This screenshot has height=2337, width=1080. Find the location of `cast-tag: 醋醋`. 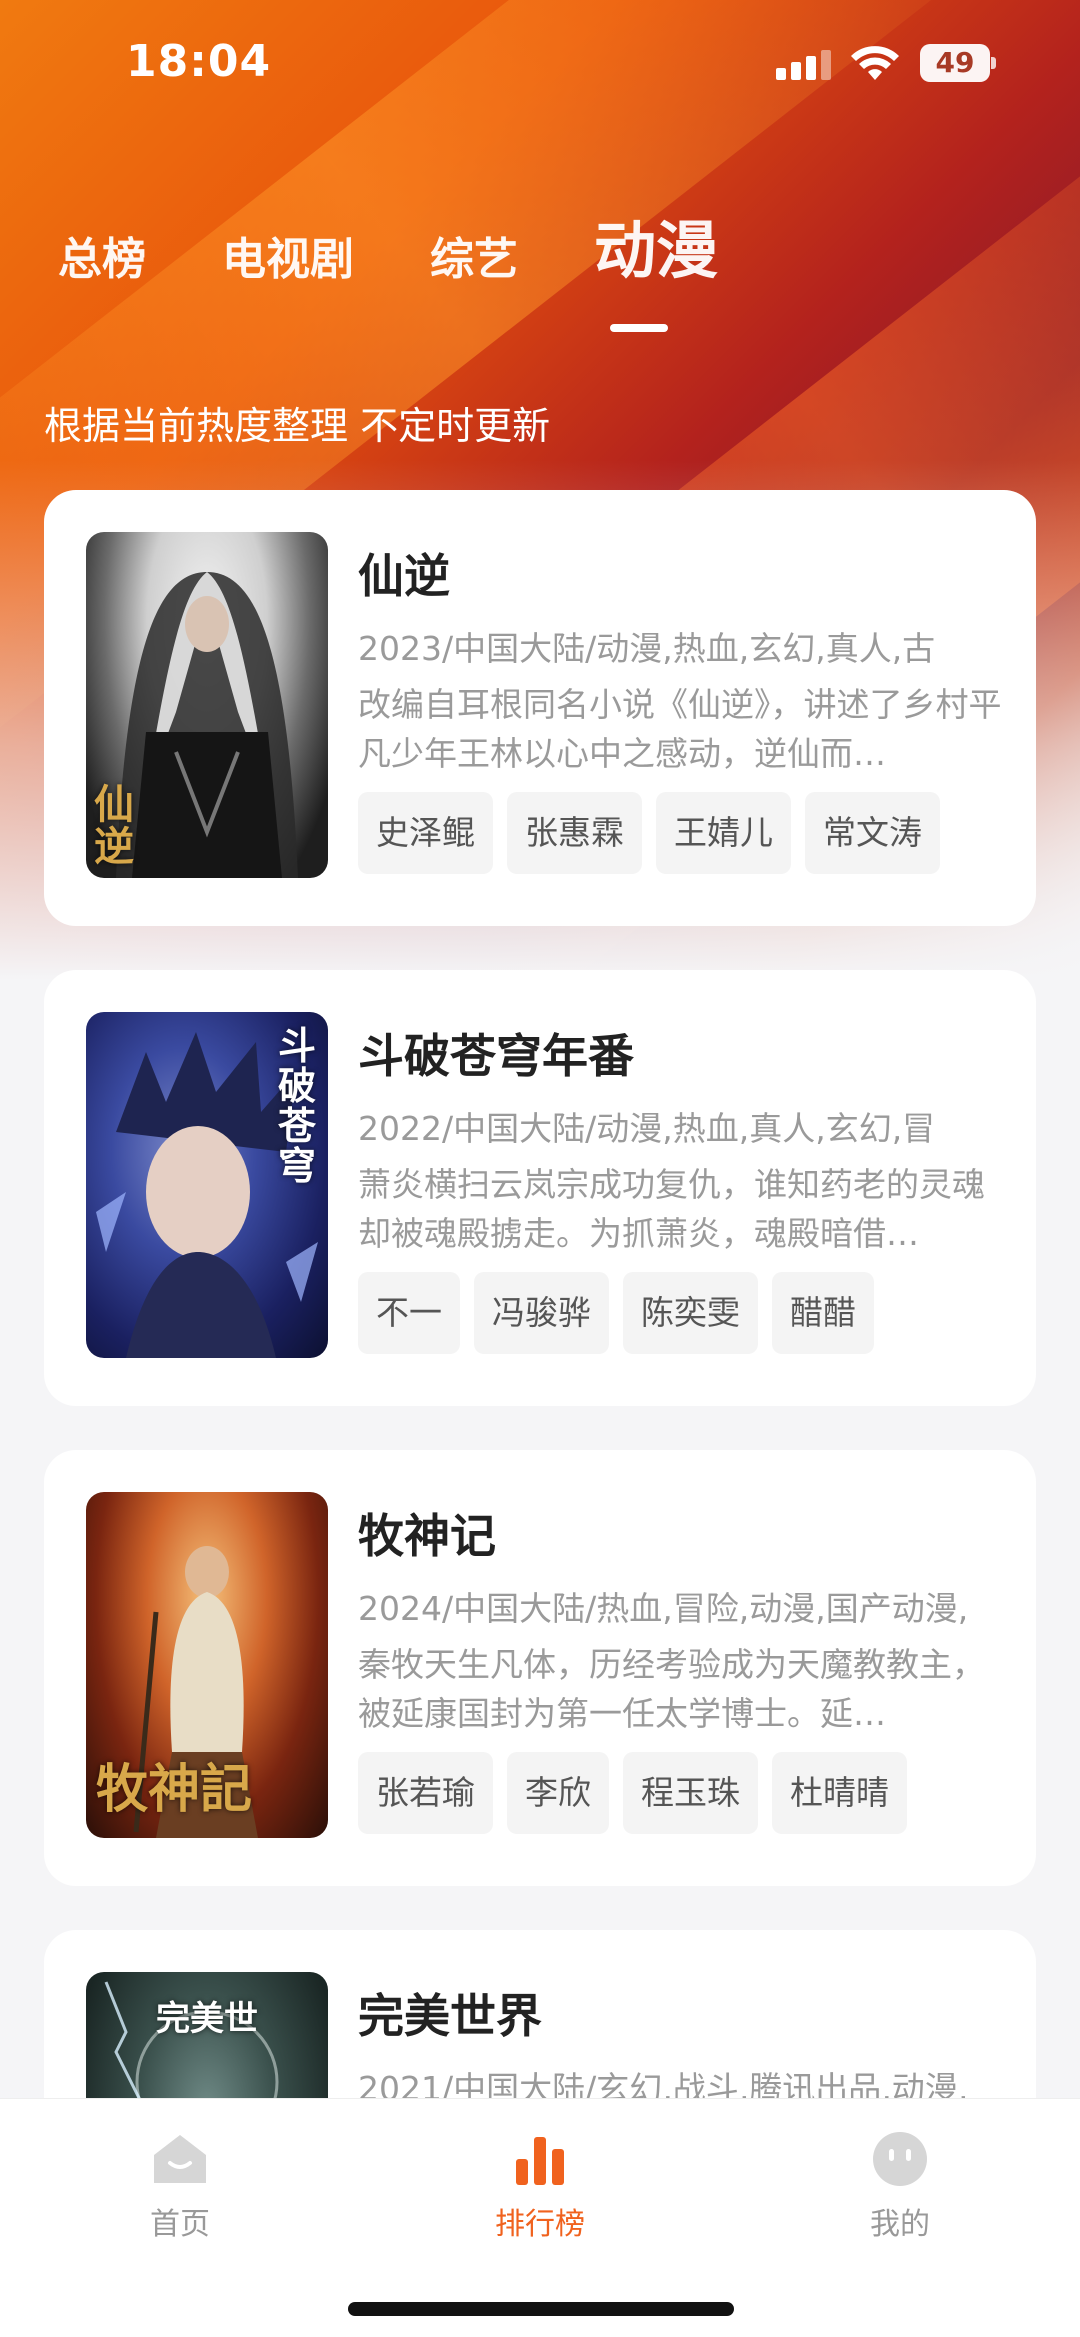

cast-tag: 醋醋 is located at coordinates (823, 1313).